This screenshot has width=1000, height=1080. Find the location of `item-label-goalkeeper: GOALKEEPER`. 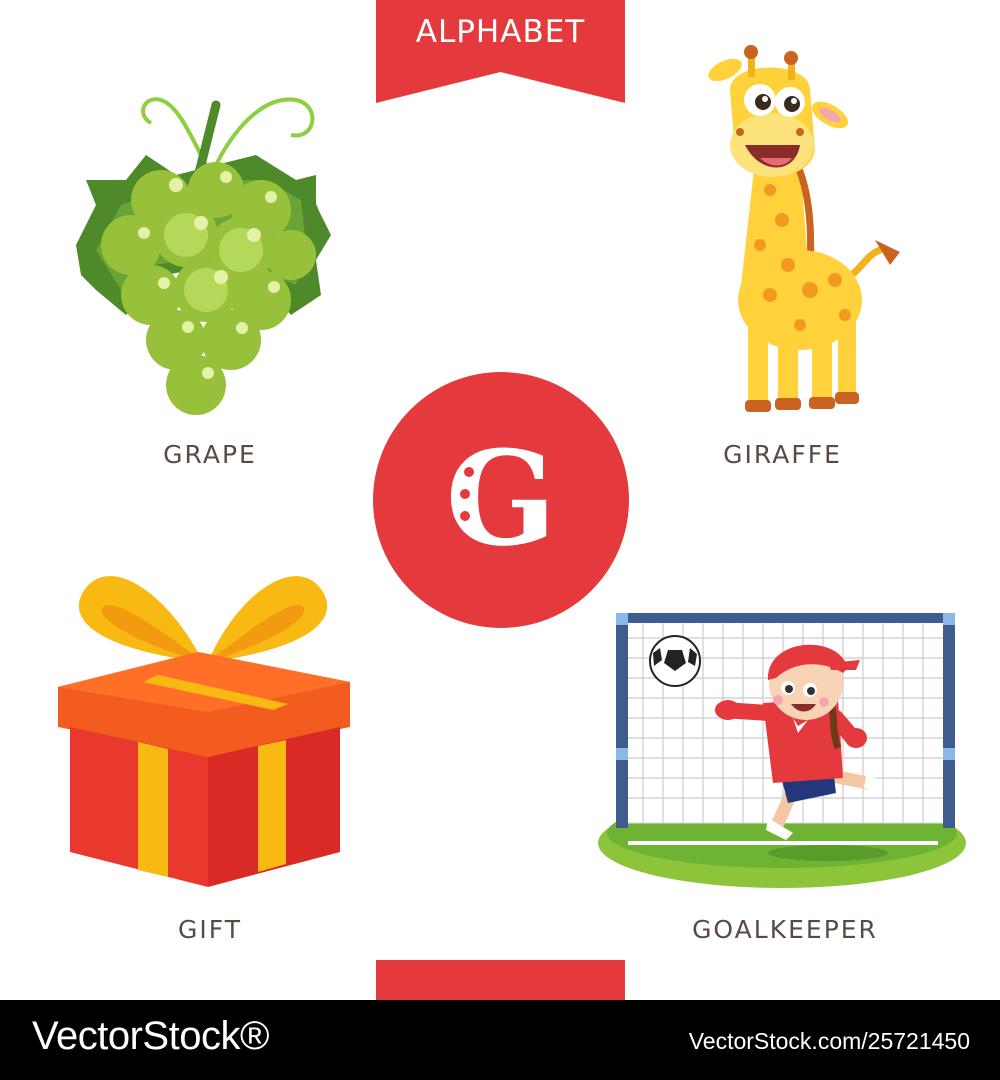

item-label-goalkeeper: GOALKEEPER is located at coordinates (785, 929).